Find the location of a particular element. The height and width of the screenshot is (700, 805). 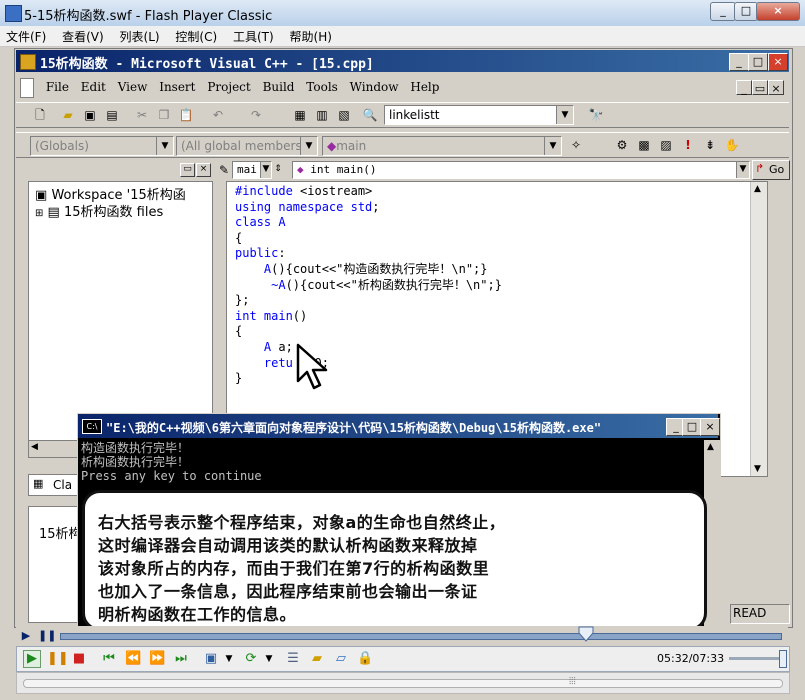

horizontal-scrollbar: ⦙⦙⦙ is located at coordinates (403, 683).